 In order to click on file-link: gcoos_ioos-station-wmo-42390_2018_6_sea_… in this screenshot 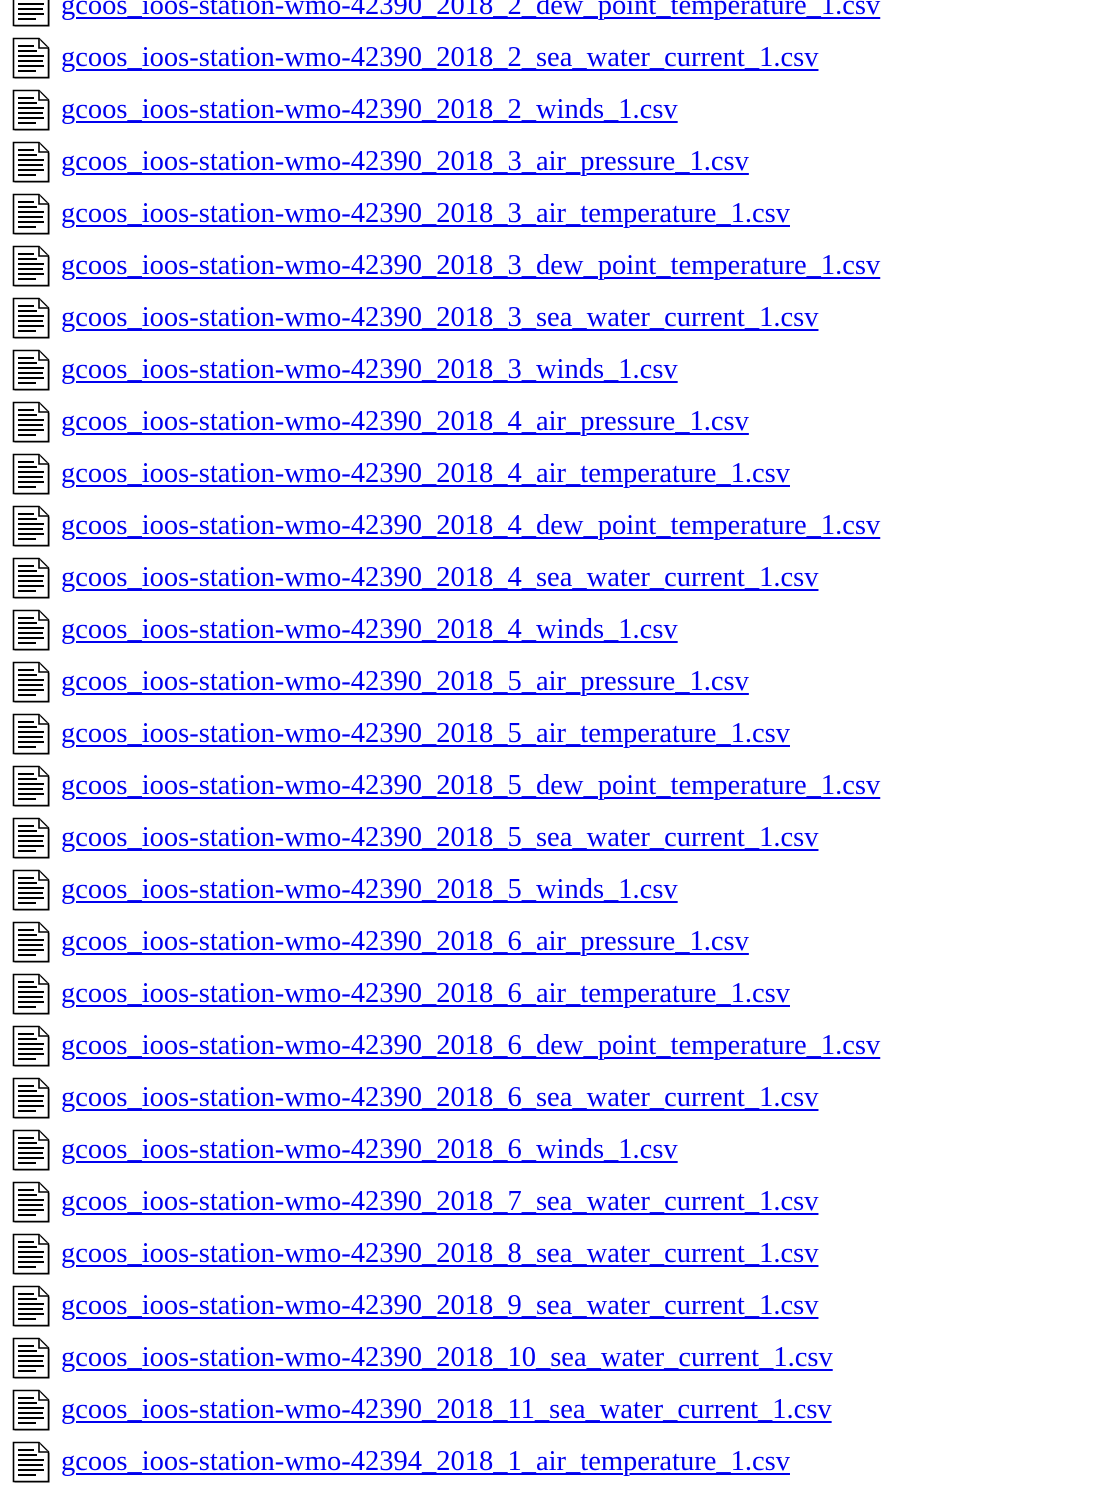, I will do `click(439, 1098)`.